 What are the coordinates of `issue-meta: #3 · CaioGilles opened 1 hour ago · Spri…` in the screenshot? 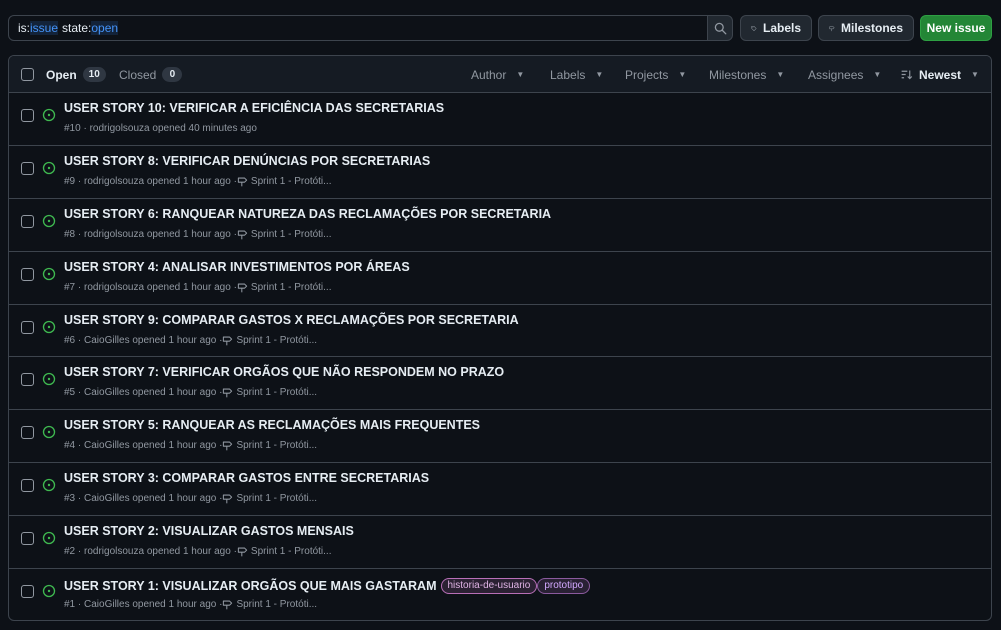 It's located at (190, 498).